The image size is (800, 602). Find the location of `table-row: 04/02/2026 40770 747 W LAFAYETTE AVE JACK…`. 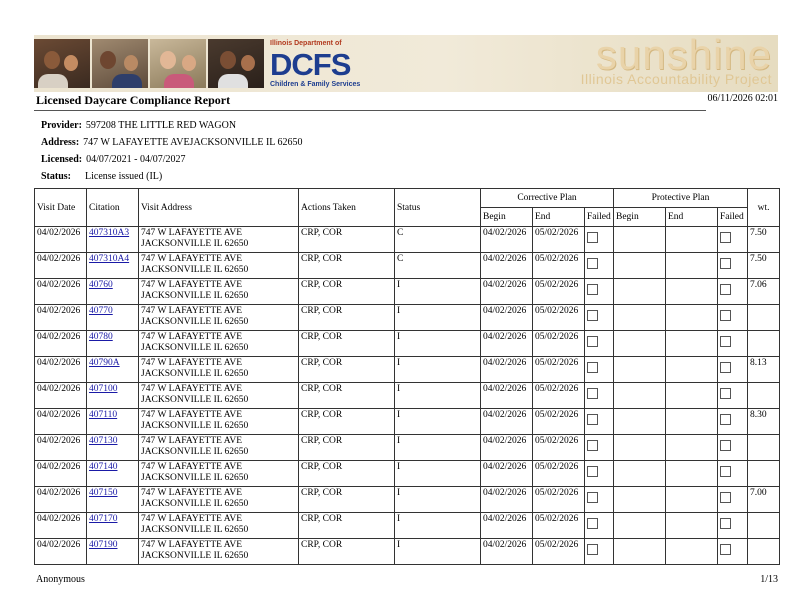

table-row: 04/02/2026 40770 747 W LAFAYETTE AVE JACK… is located at coordinates (407, 317).